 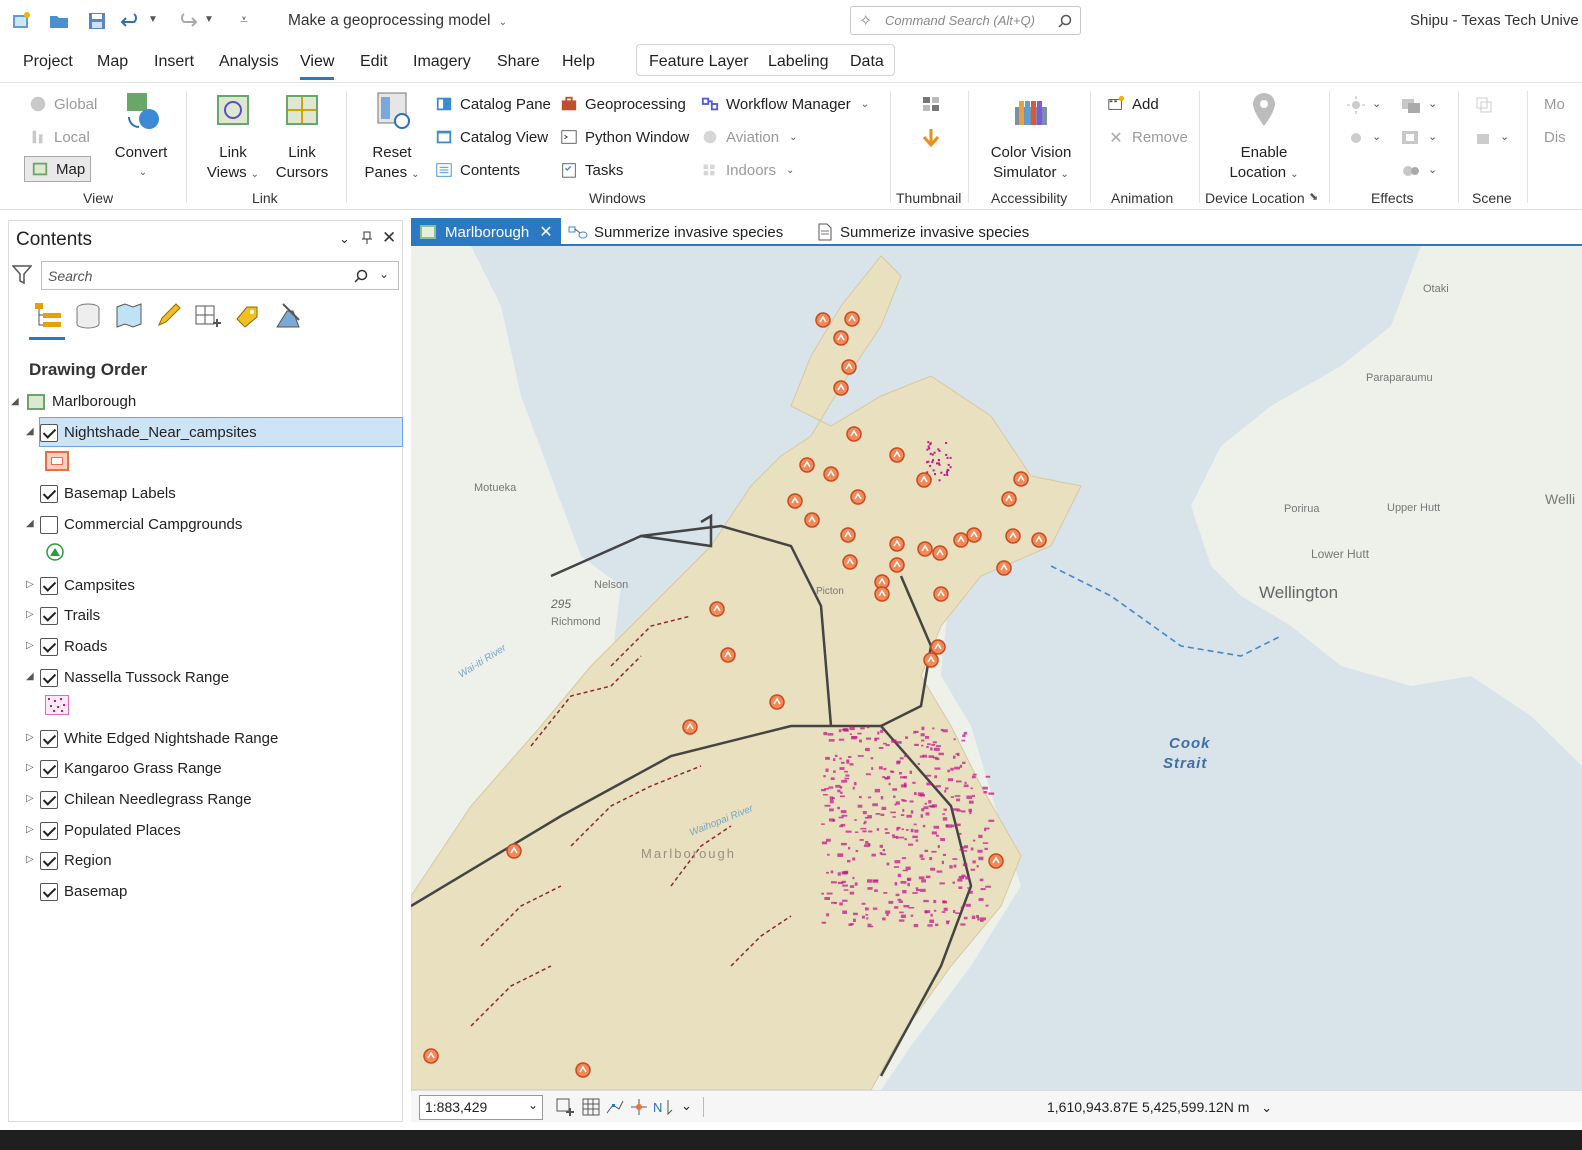 What do you see at coordinates (798, 62) in the screenshot?
I see `tab-labeling: Labeling` at bounding box center [798, 62].